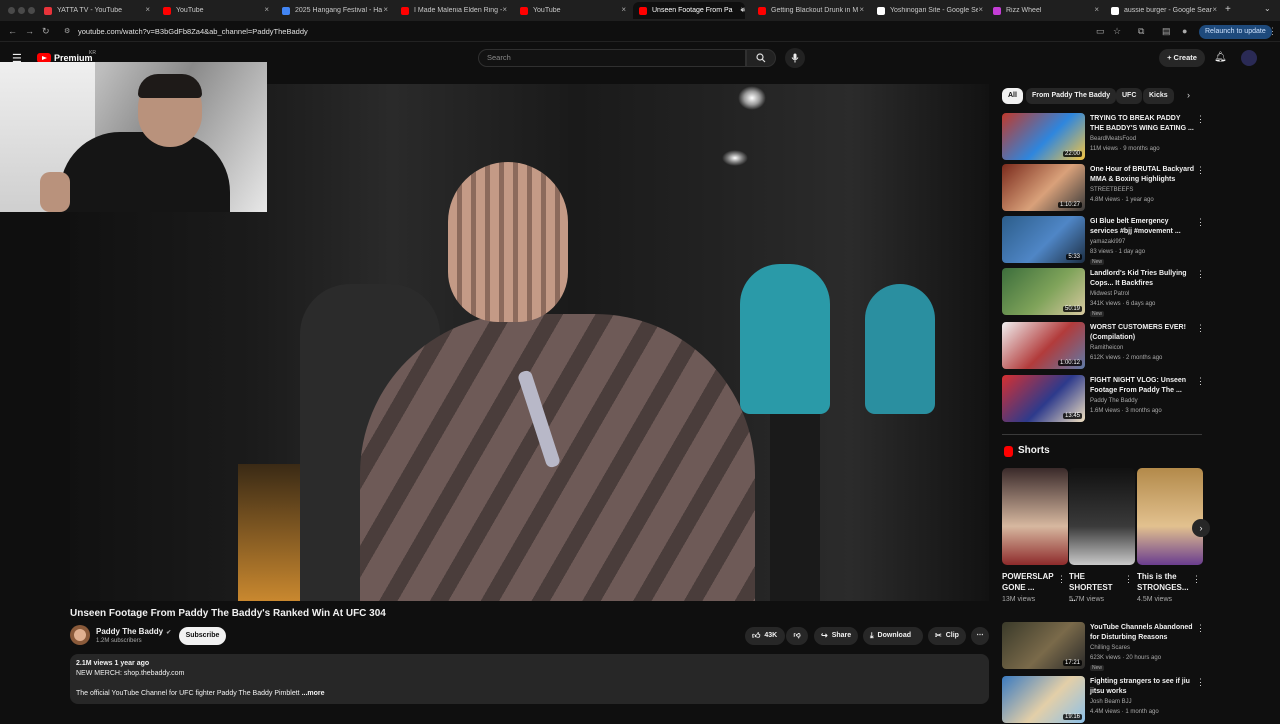 The height and width of the screenshot is (724, 1280). Describe the element at coordinates (1043, 345) in the screenshot. I see `video-thumbnail: 1:00:12` at that location.